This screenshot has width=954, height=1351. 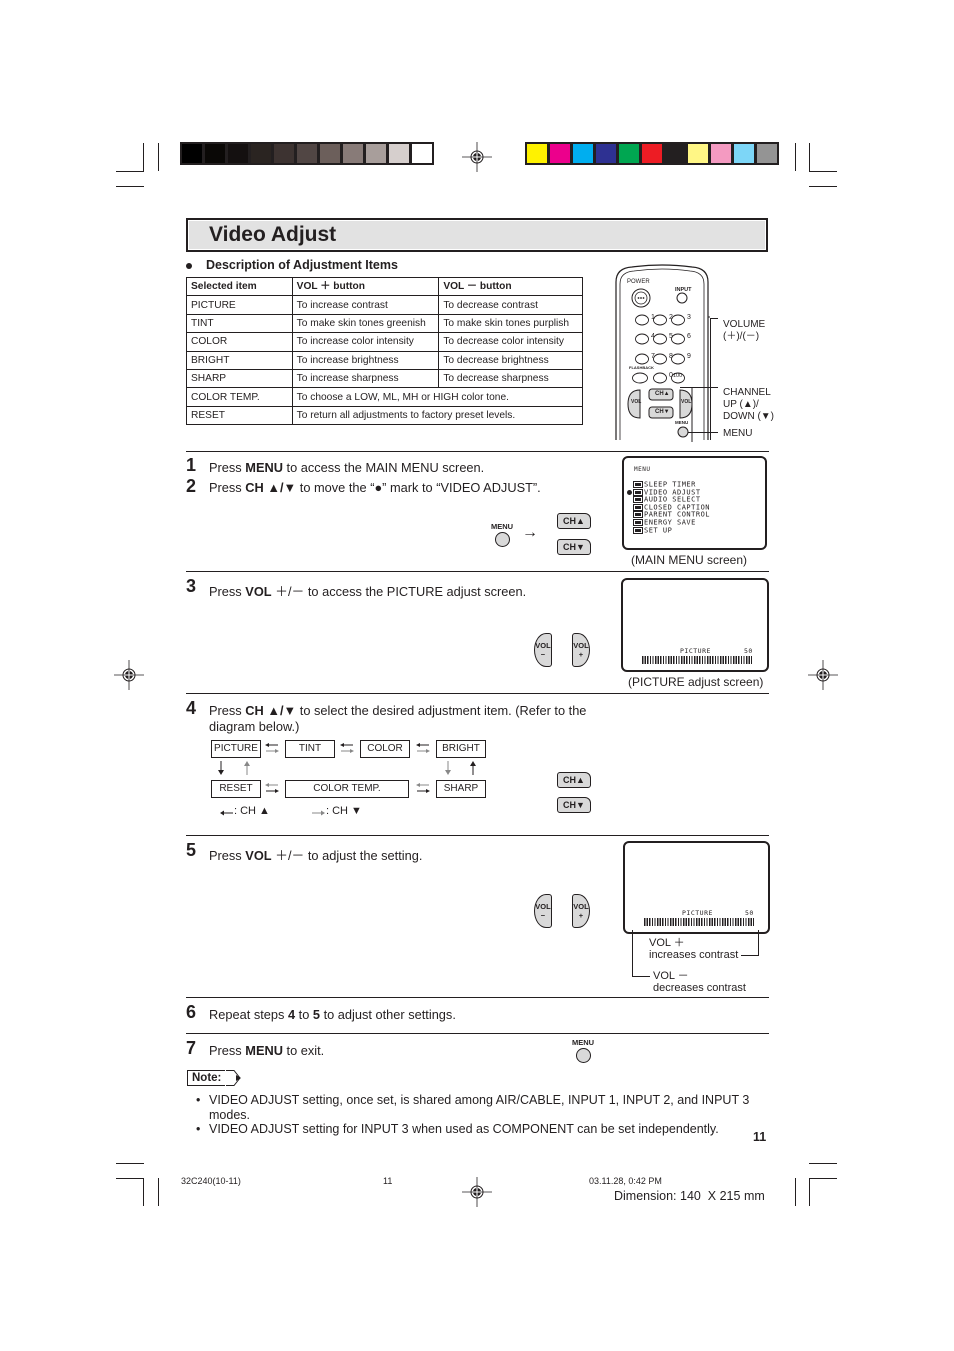 I want to click on remote-digit: 4, so click(x=653, y=336).